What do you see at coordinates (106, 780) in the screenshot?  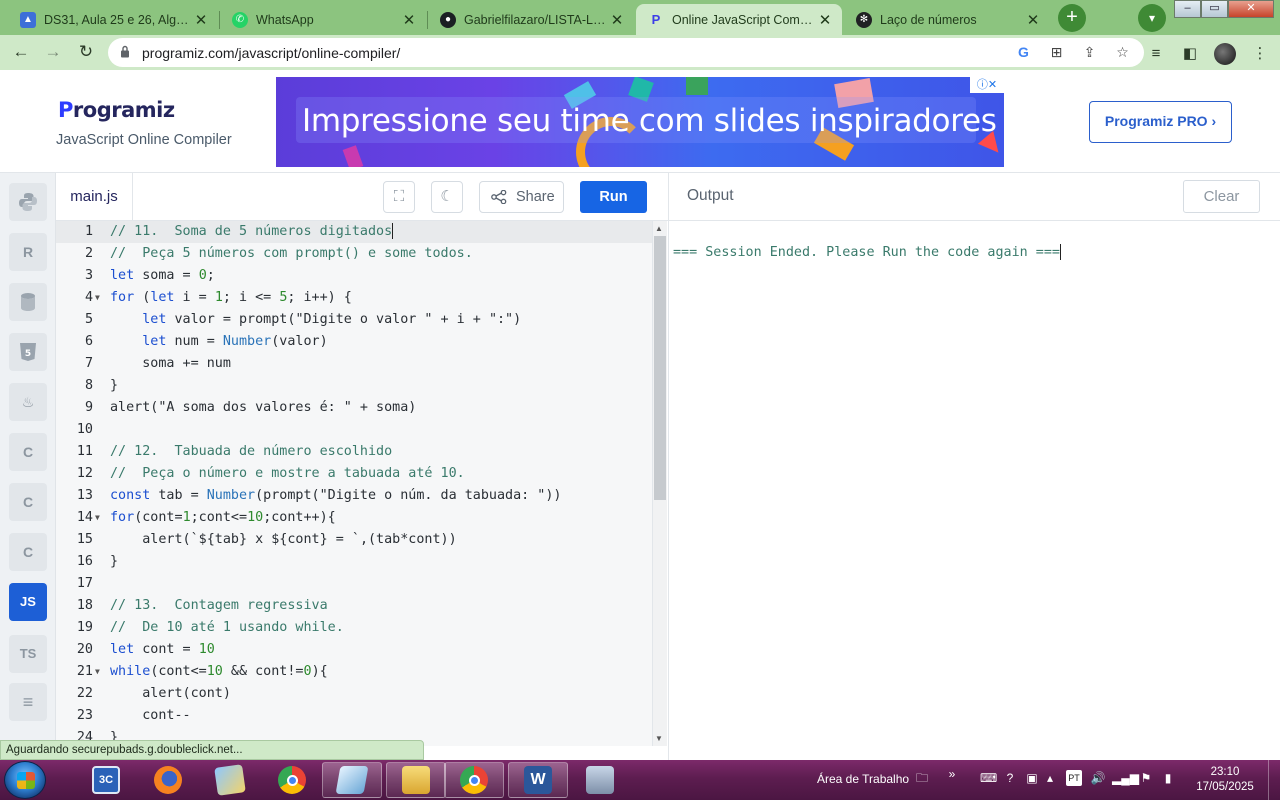 I see `taskbar-app-3c: 3C` at bounding box center [106, 780].